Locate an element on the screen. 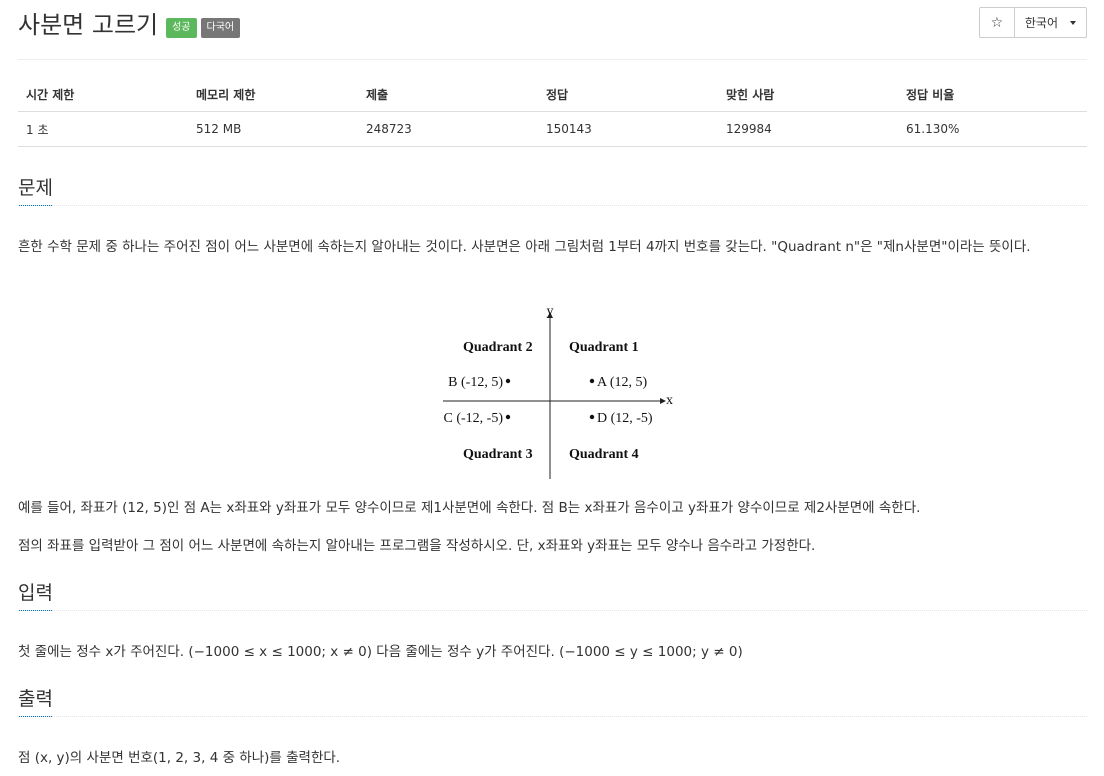 The width and height of the screenshot is (1104, 776). status-badge-success: 성공 is located at coordinates (181, 28).